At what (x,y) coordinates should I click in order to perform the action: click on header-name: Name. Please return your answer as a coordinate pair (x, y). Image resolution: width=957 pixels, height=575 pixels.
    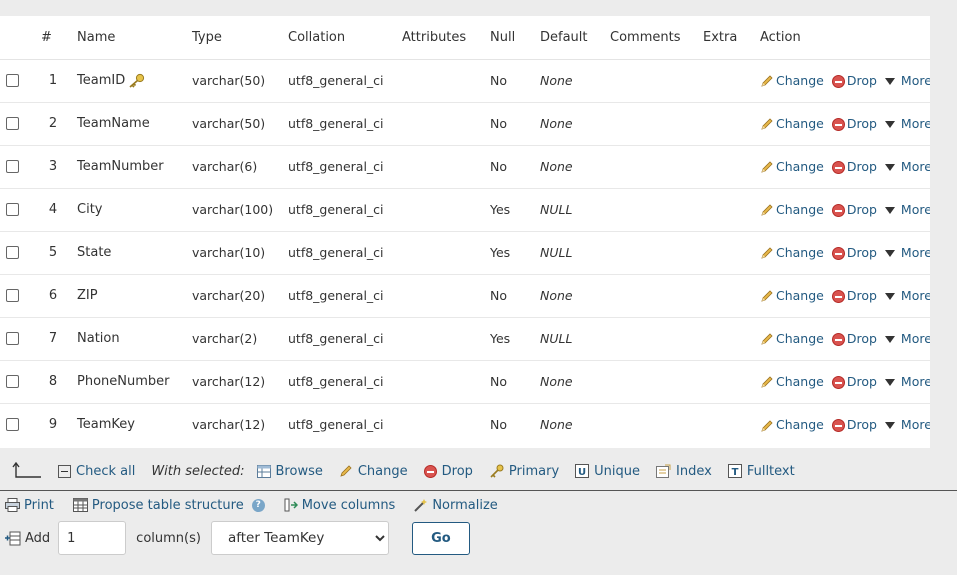
    Looking at the image, I should click on (128, 38).